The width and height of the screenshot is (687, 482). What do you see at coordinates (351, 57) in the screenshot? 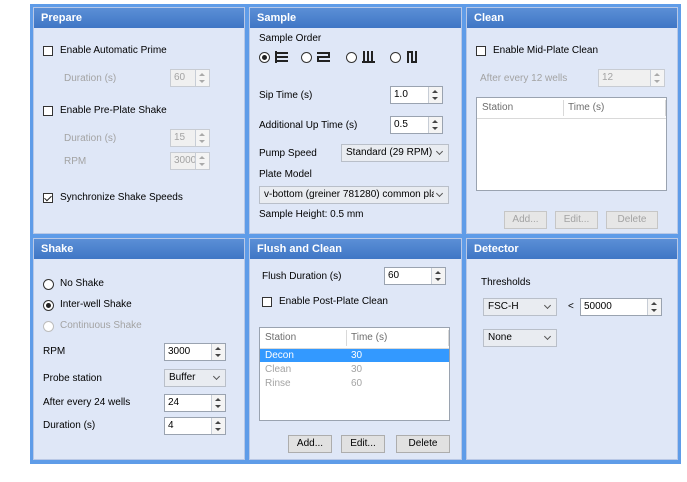
I see `order-cols-radio` at bounding box center [351, 57].